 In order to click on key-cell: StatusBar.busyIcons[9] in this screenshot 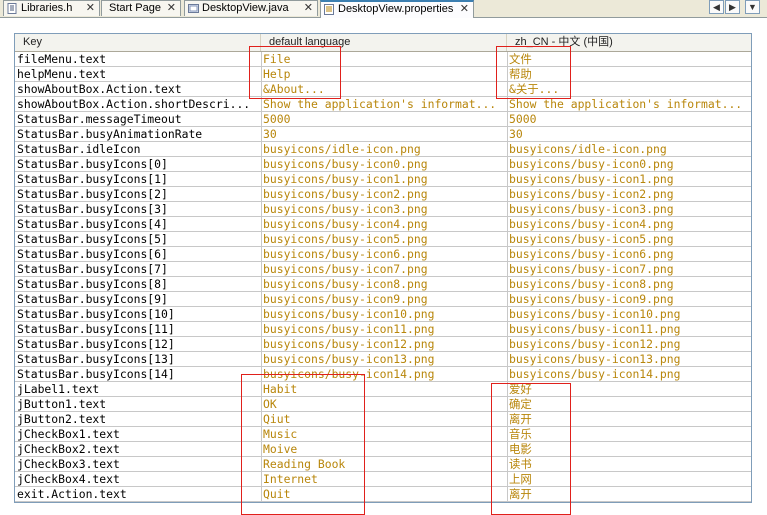, I will do `click(138, 299)`.